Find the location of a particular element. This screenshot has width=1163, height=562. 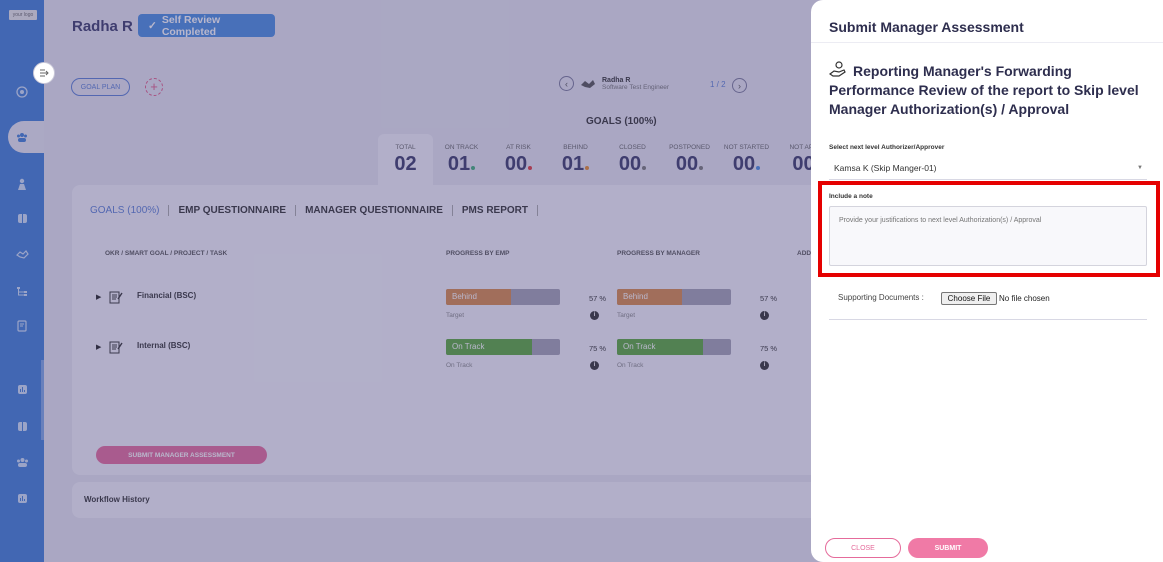

approver-select-value: Kamsa K (Skip Manger-01) is located at coordinates (885, 168).